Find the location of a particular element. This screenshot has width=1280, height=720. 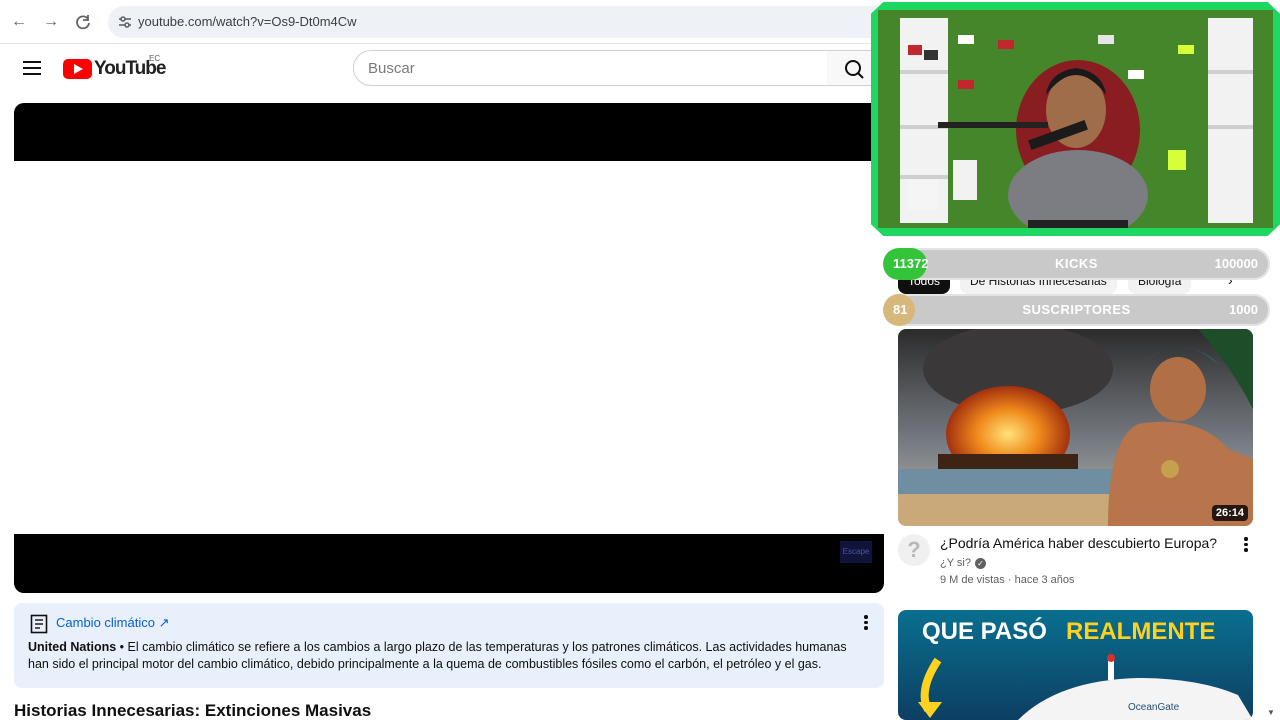

info-source: United Nations is located at coordinates (72, 647).